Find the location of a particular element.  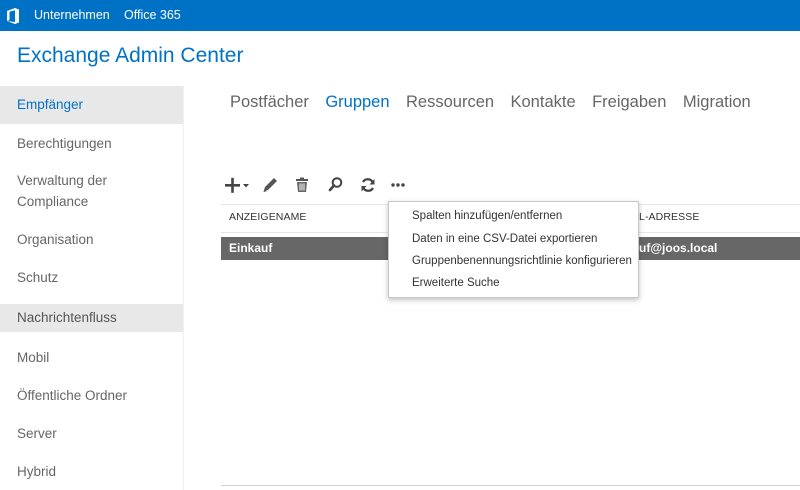

tab-kontakte: Kontakte is located at coordinates (543, 102).